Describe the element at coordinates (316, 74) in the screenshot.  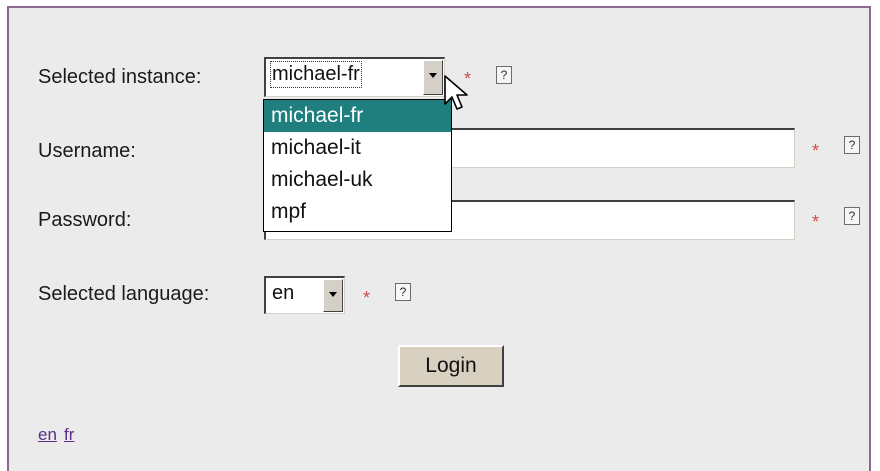
I see `instance-select-value: michael-fr` at that location.